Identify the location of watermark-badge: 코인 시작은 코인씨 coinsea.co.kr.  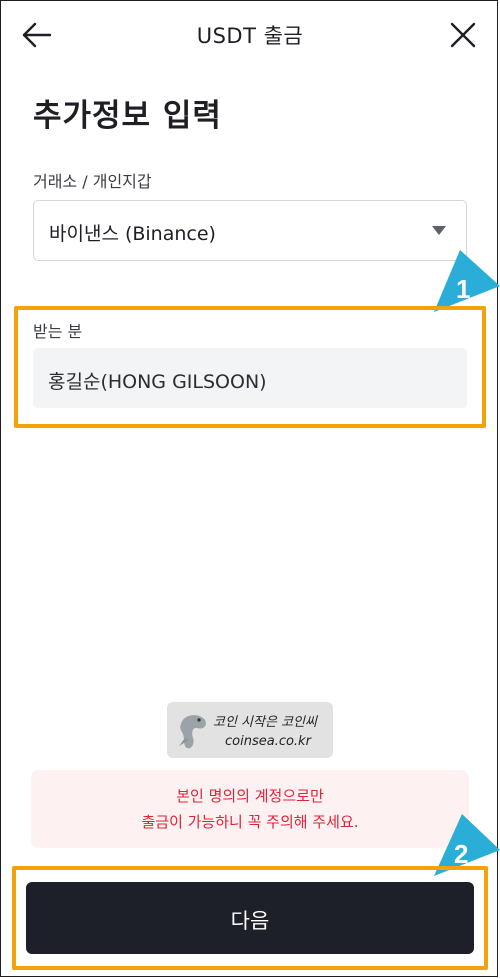
(250, 730).